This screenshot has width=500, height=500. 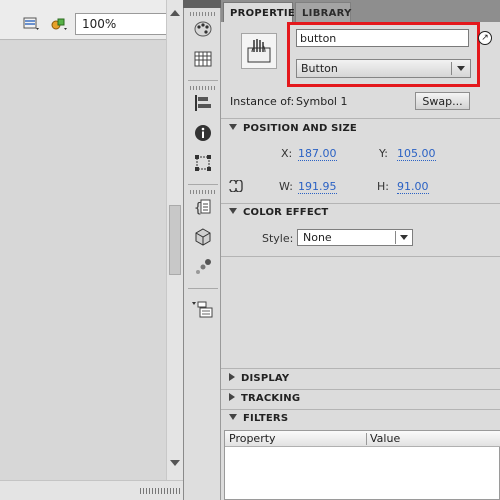 I want to click on scroll-thumb, so click(x=175, y=240).